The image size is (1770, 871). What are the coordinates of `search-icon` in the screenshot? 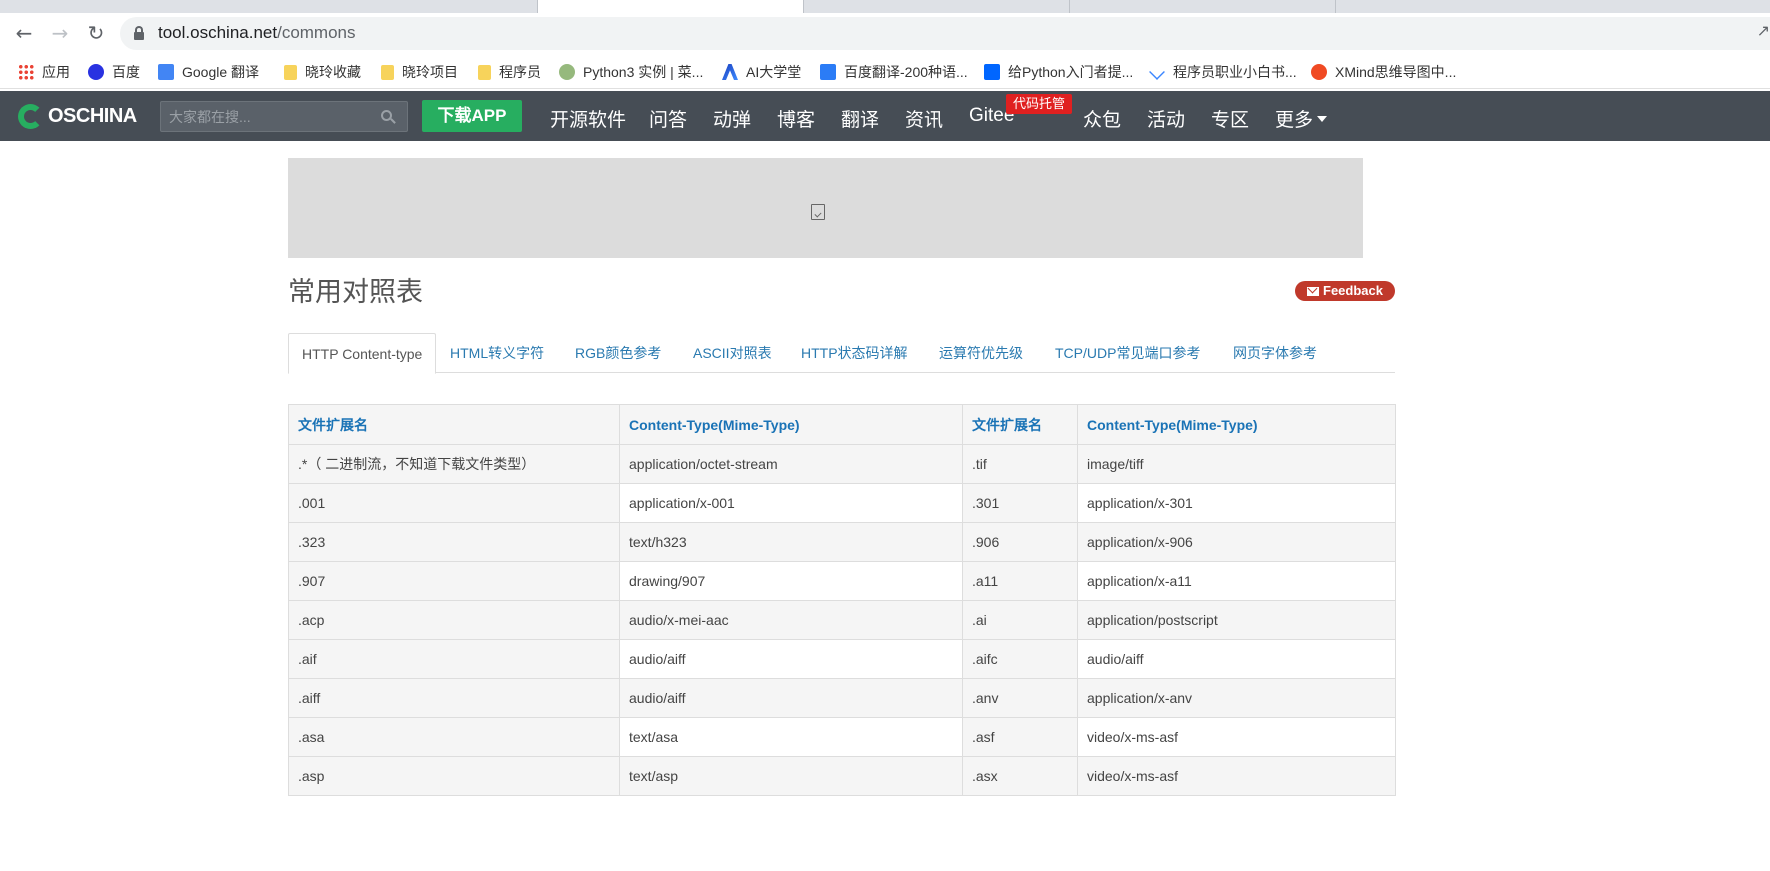 It's located at (388, 117).